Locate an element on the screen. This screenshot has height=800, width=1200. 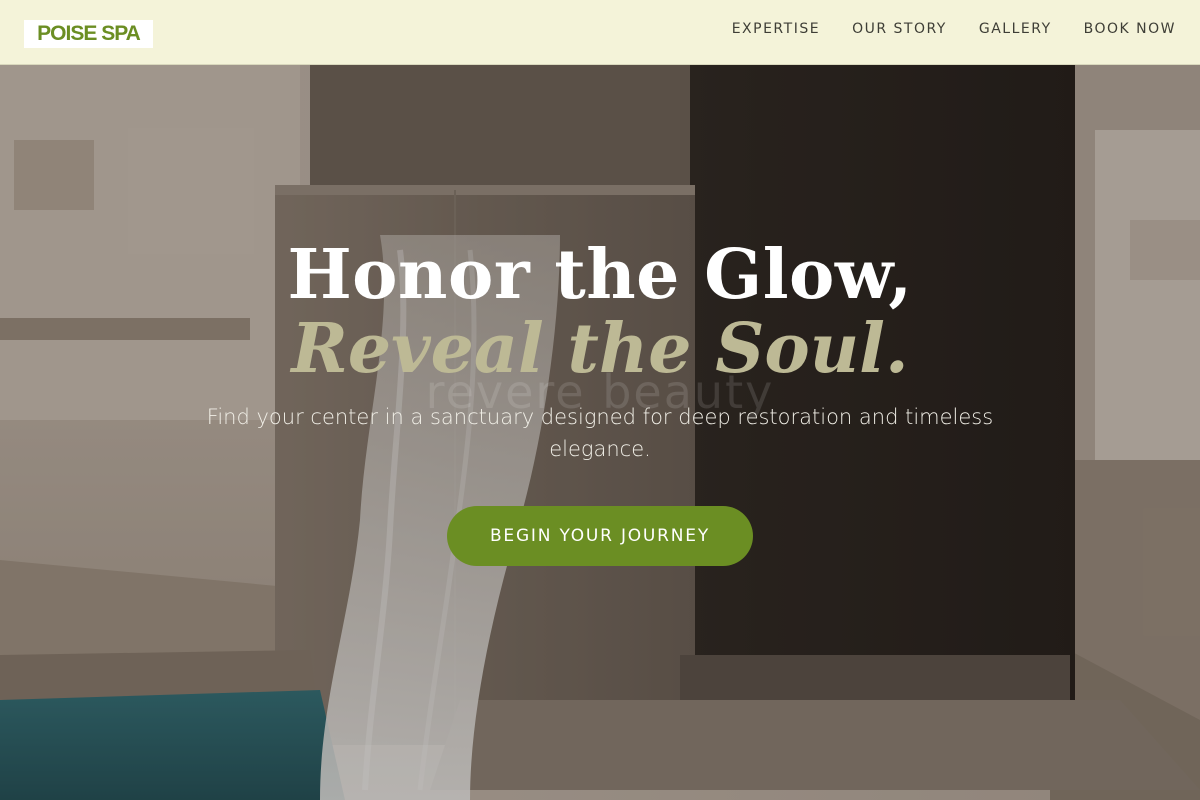
main-nav: EXPERTISE OUR STORY GALLERY BOOK NOW is located at coordinates (954, 29).